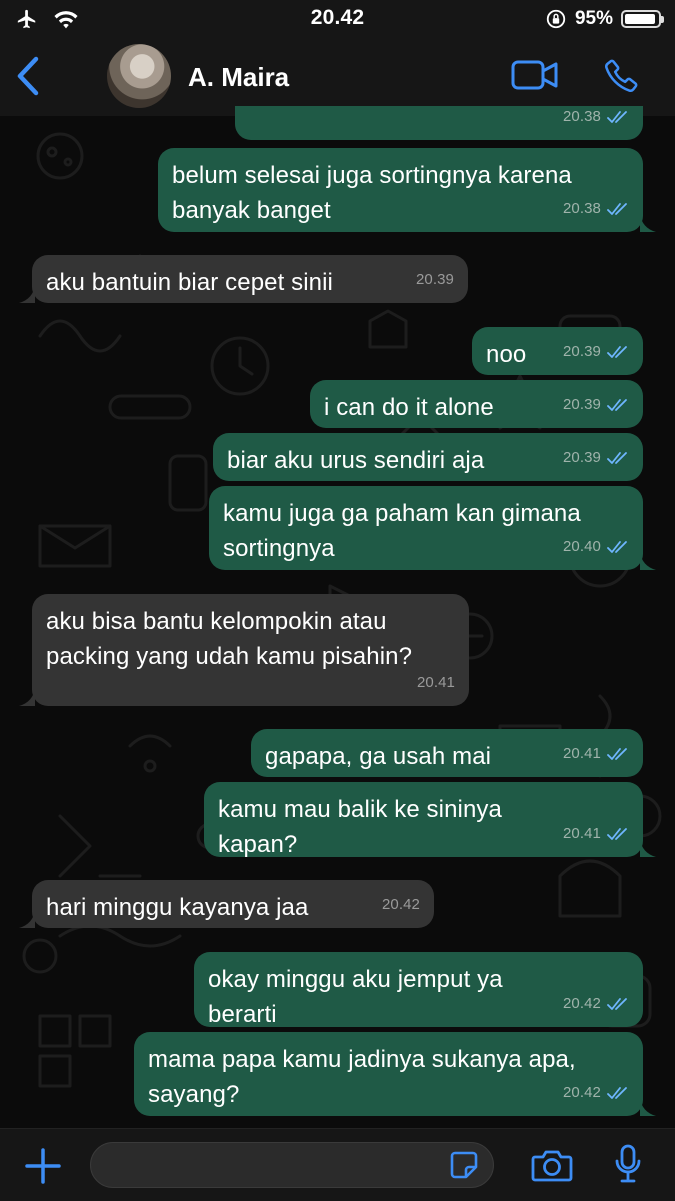  Describe the element at coordinates (177, 907) in the screenshot. I see `message-text: hari minggu kayanya jaa` at that location.